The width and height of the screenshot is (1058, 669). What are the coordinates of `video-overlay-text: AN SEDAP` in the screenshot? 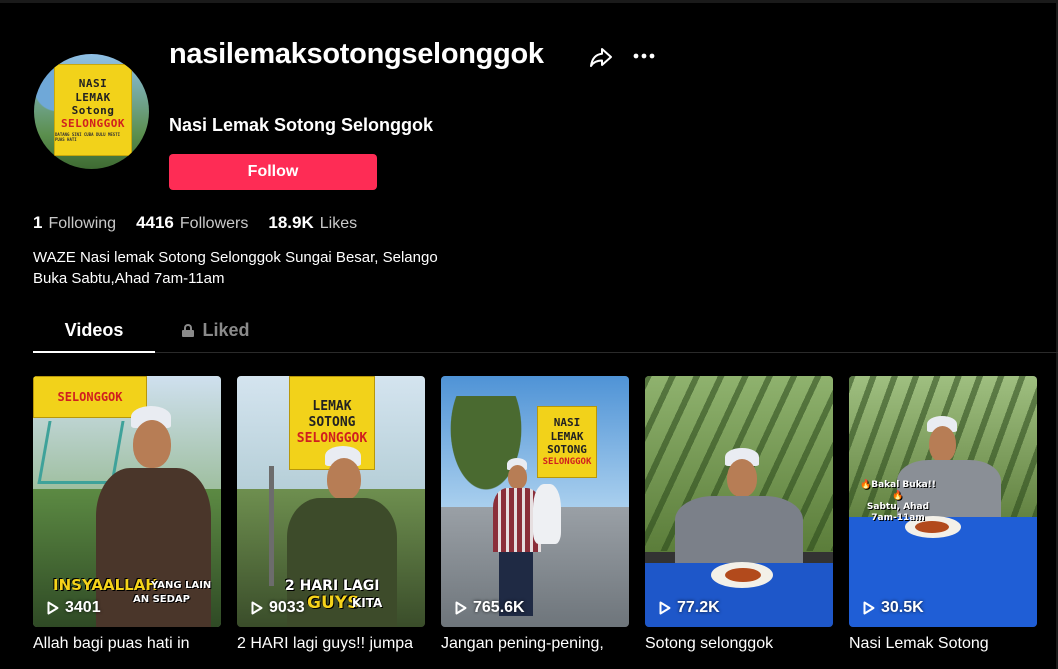 It's located at (161, 599).